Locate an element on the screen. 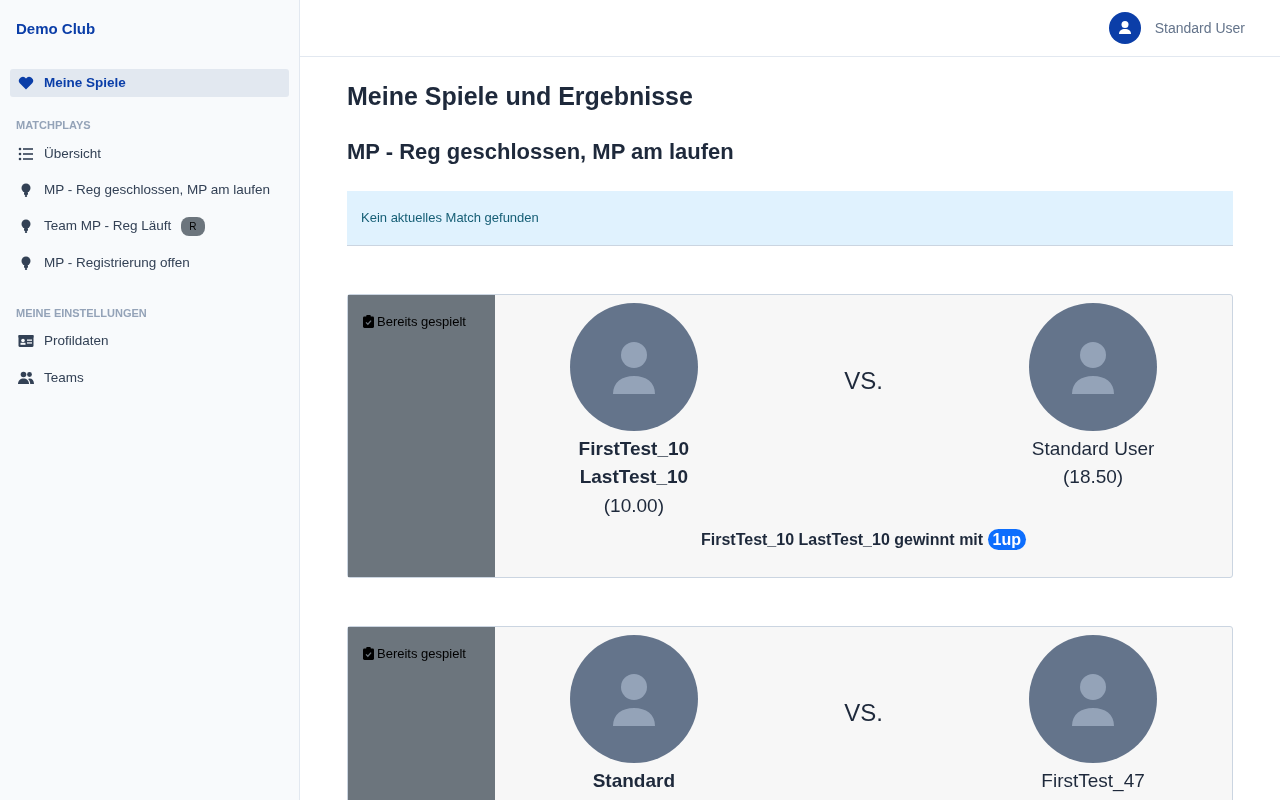  user-avatar-icon is located at coordinates (1124, 28).